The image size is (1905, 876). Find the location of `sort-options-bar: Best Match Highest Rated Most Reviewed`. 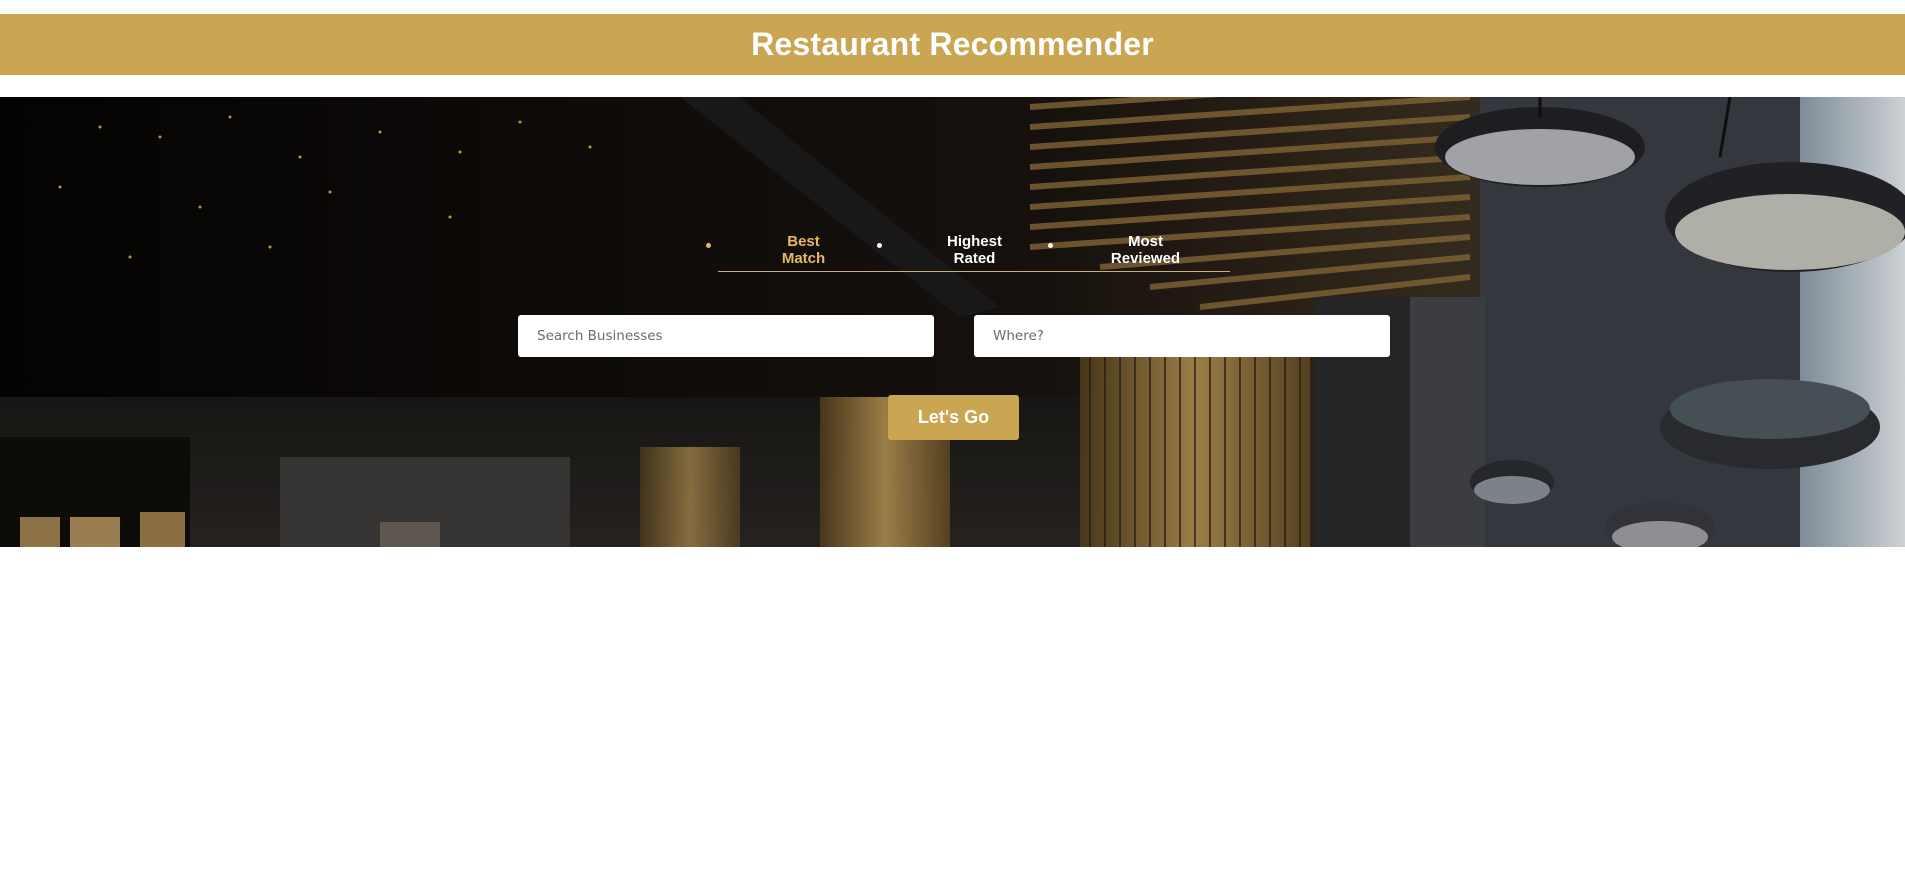

sort-options-bar: Best Match Highest Rated Most Reviewed is located at coordinates (968, 251).